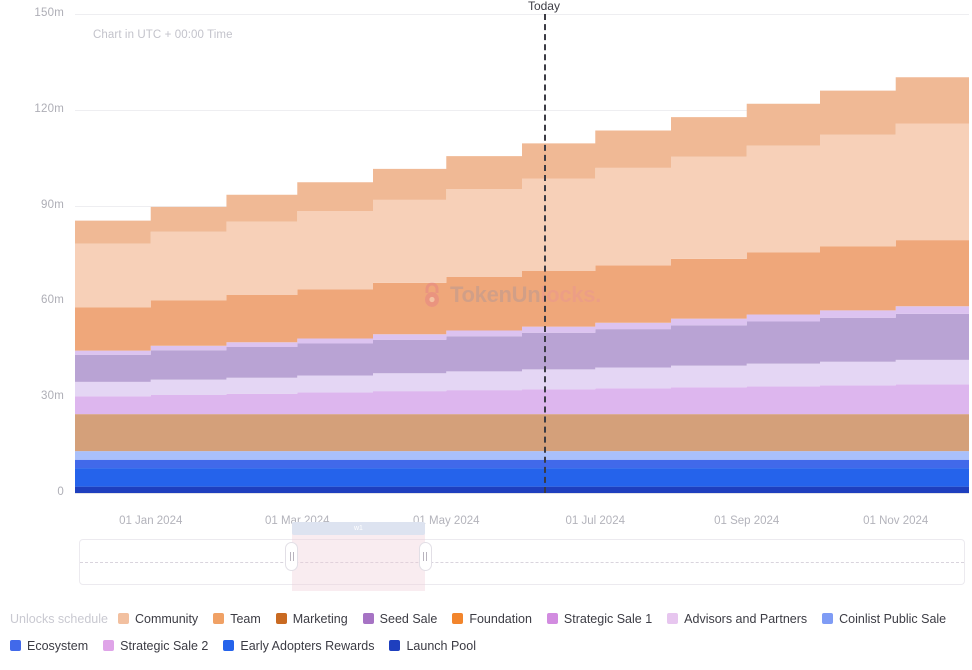 Image resolution: width=972 pixels, height=670 pixels. I want to click on legend-item-foundation: Foundation, so click(492, 619).